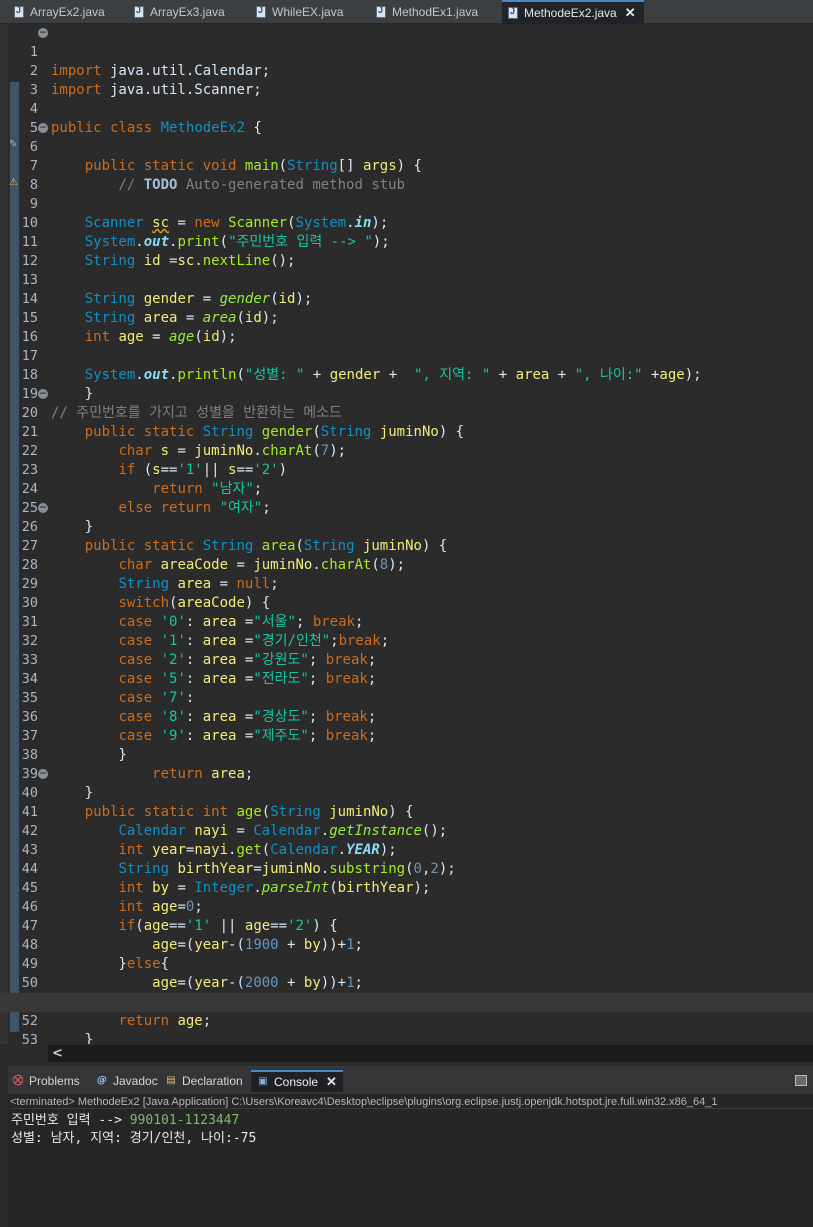 The width and height of the screenshot is (813, 1227). I want to click on tab-arrayex3: ArrayEx3.java, so click(184, 12).